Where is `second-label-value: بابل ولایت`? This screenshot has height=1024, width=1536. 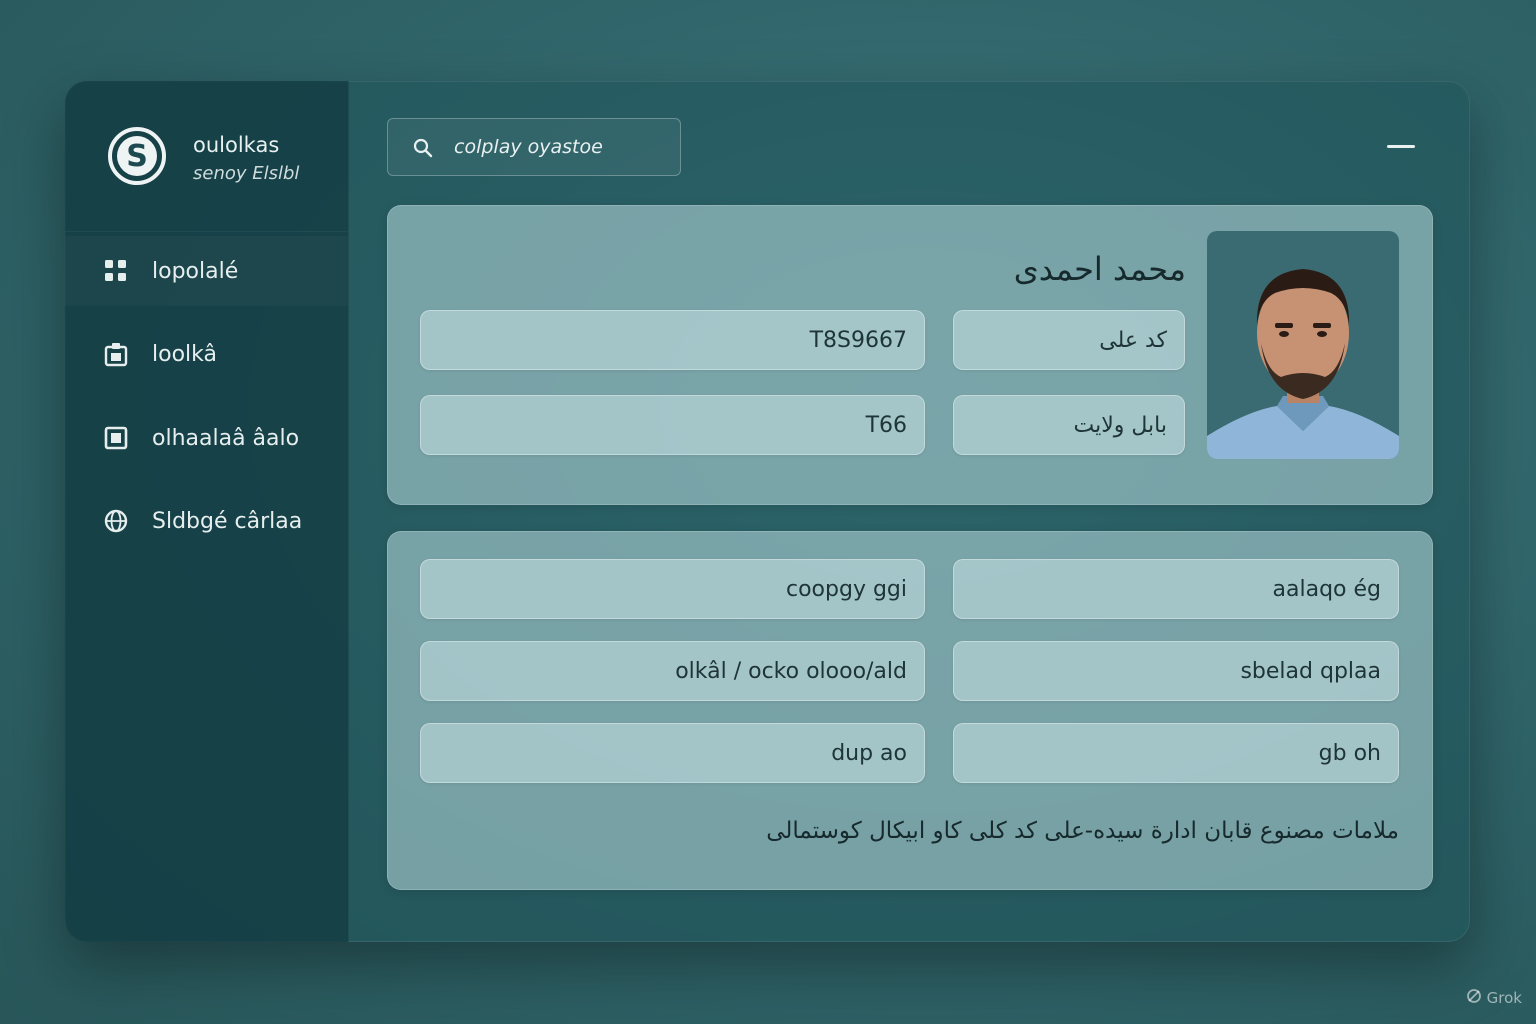
second-label-value: بابل ولایت is located at coordinates (1120, 425).